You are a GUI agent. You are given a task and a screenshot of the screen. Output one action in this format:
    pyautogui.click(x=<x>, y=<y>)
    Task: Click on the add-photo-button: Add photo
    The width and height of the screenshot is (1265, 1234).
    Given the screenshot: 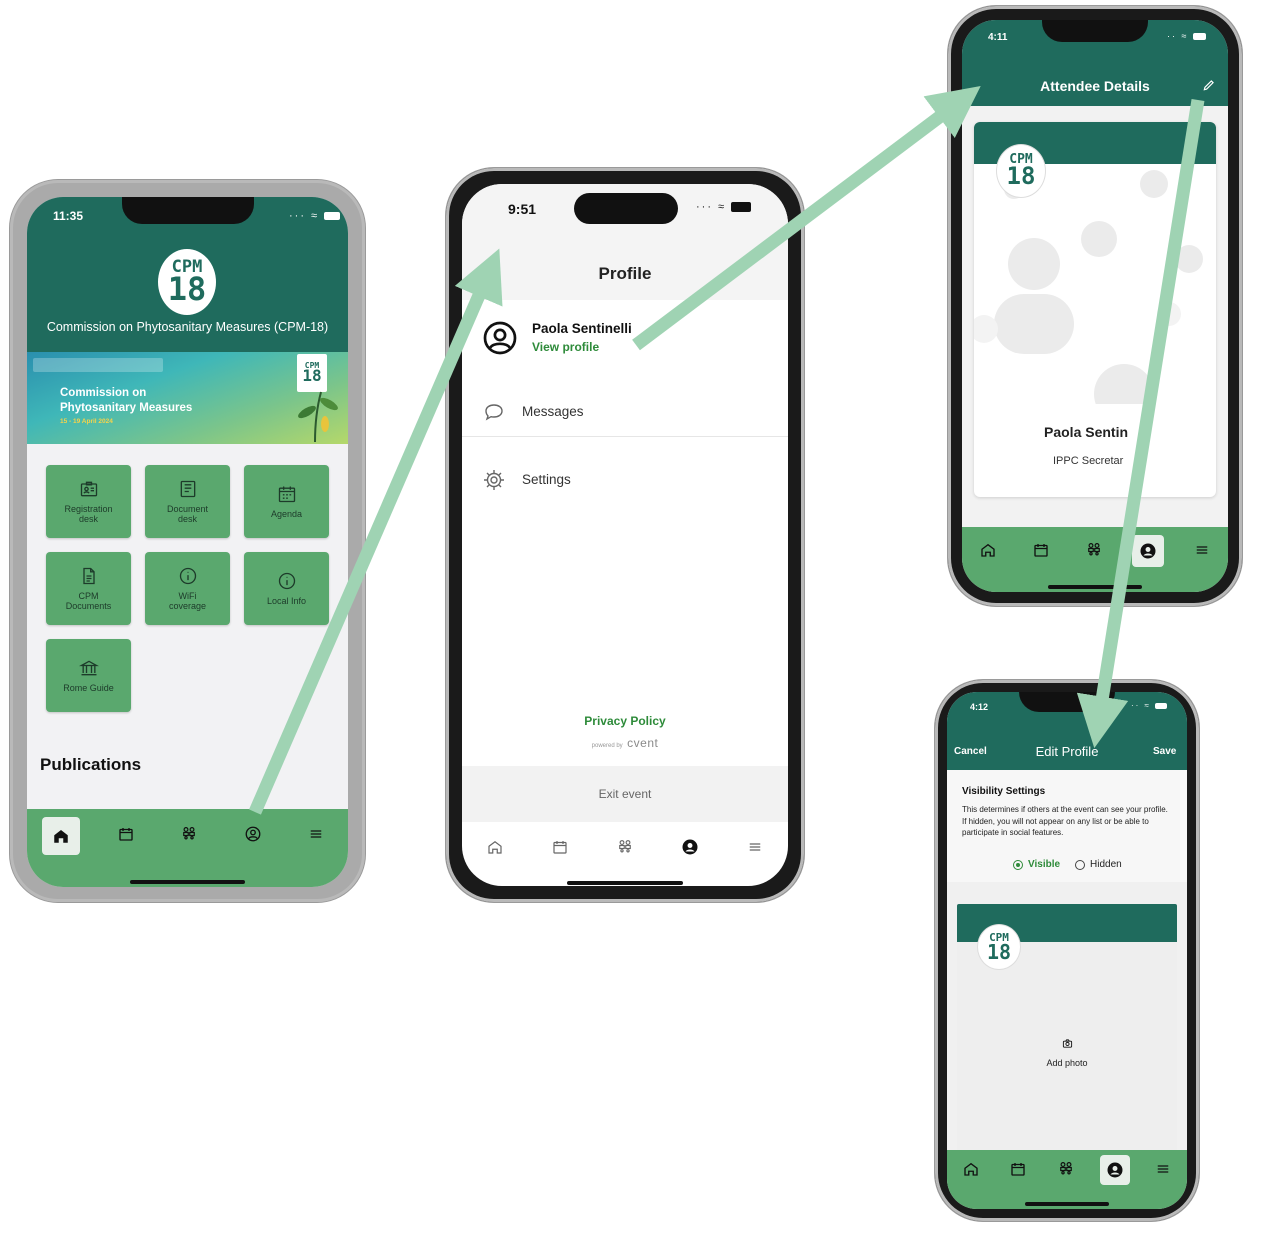 What is the action you would take?
    pyautogui.click(x=1067, y=1052)
    